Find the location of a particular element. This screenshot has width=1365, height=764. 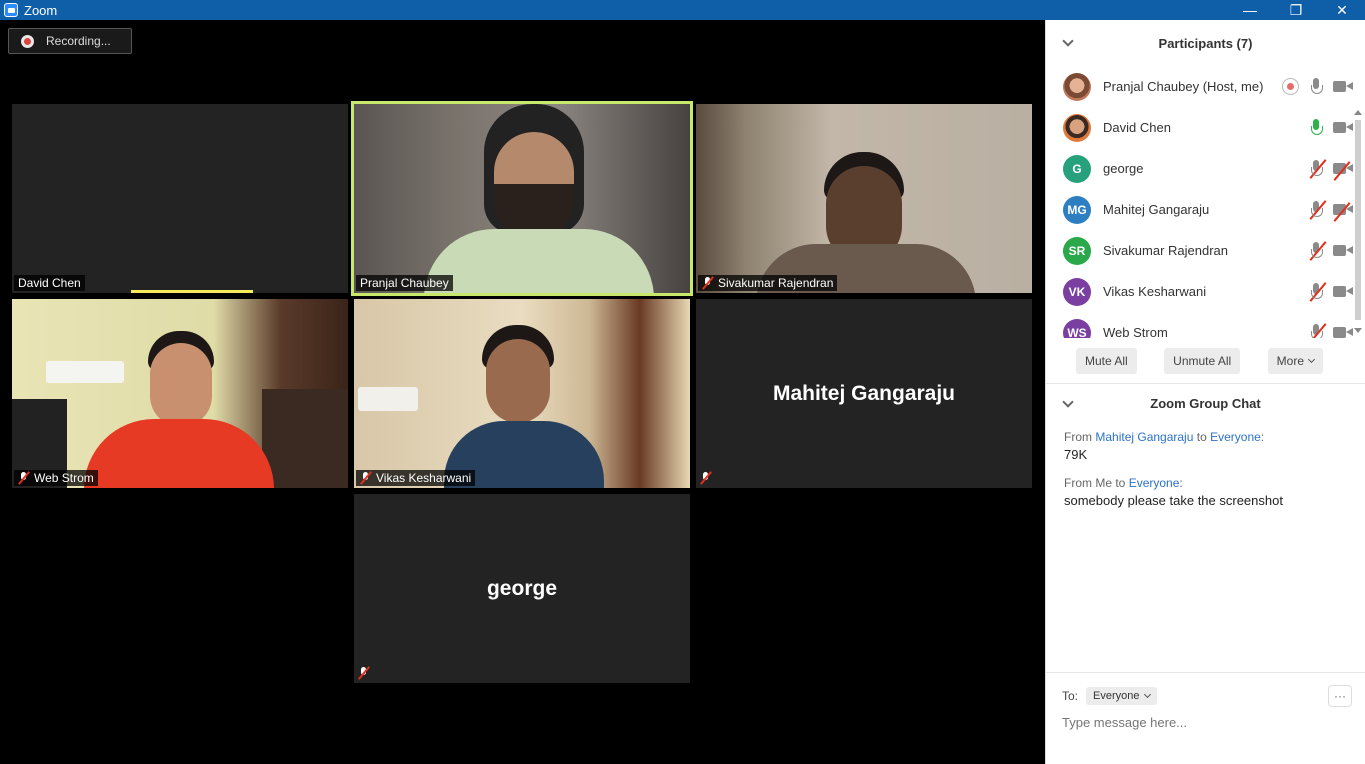

to-label: To: is located at coordinates (1070, 696).